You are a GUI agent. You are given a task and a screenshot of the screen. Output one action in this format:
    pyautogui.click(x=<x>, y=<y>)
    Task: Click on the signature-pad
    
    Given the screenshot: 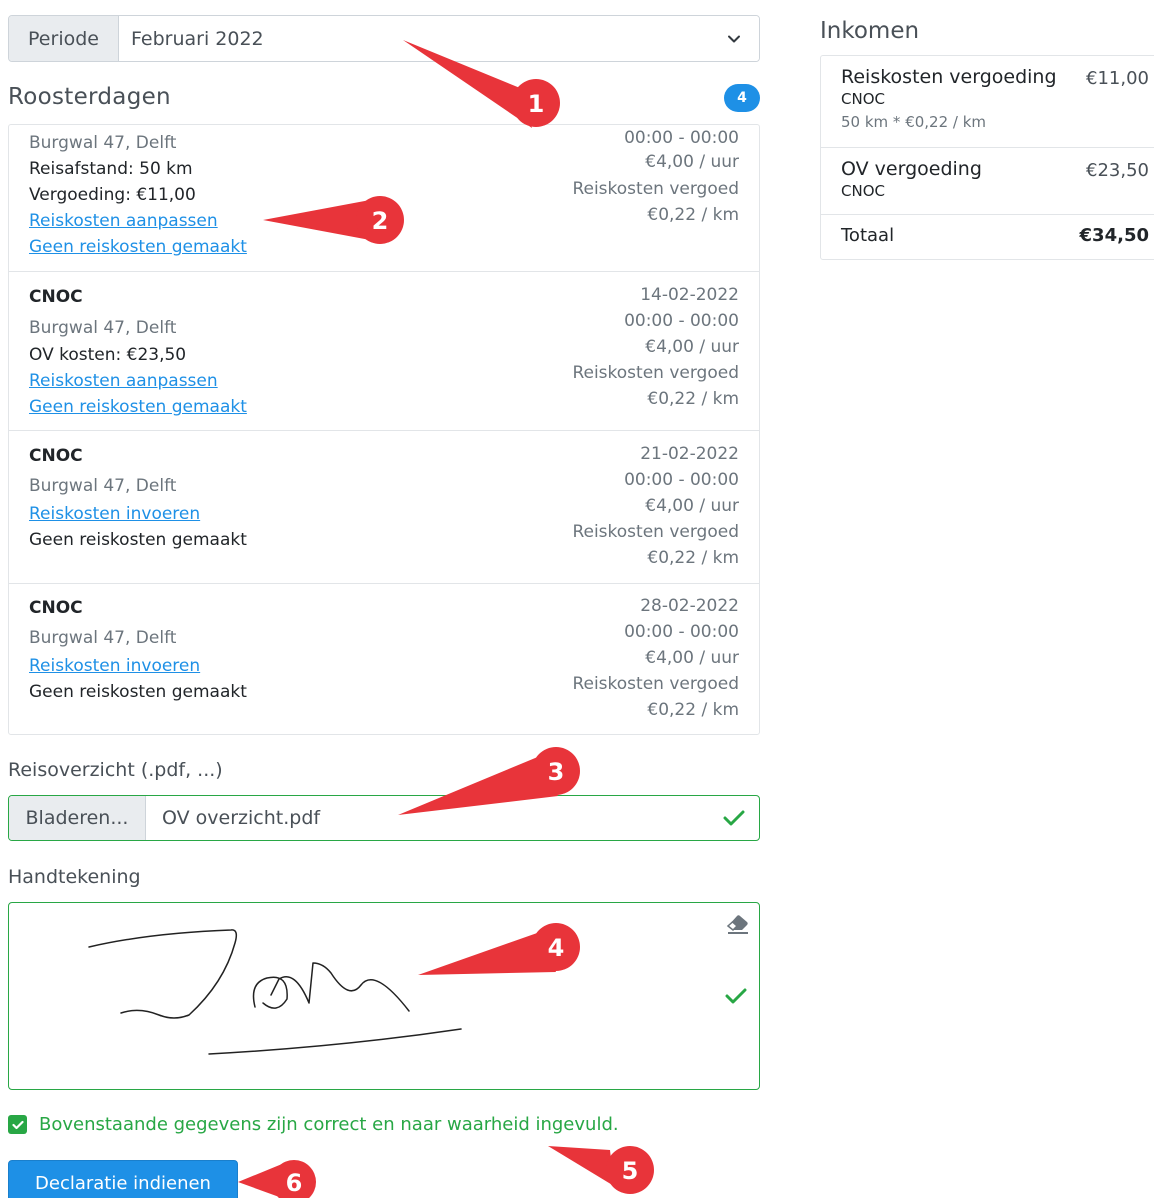 What is the action you would take?
    pyautogui.click(x=384, y=996)
    